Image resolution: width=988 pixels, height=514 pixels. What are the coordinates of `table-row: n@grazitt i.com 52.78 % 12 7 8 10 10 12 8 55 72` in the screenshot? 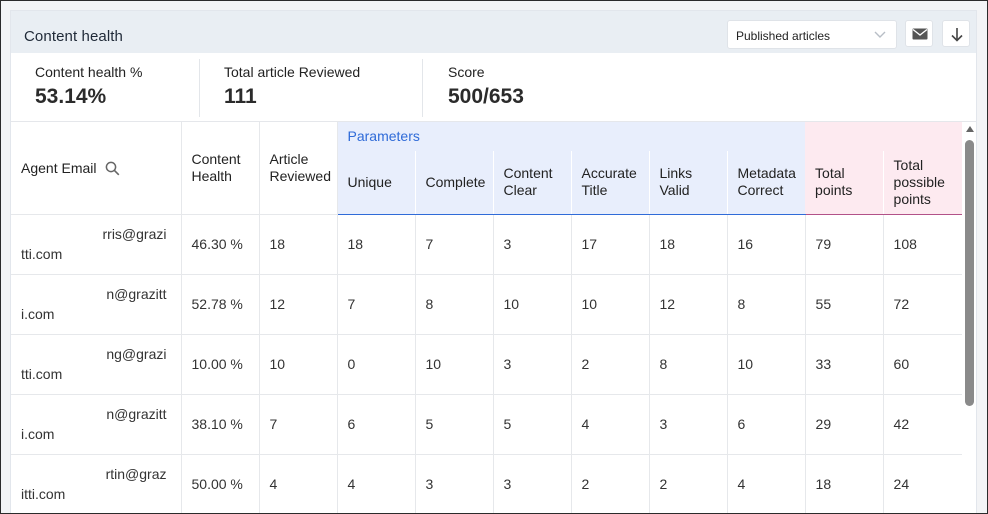 It's located at (486, 303).